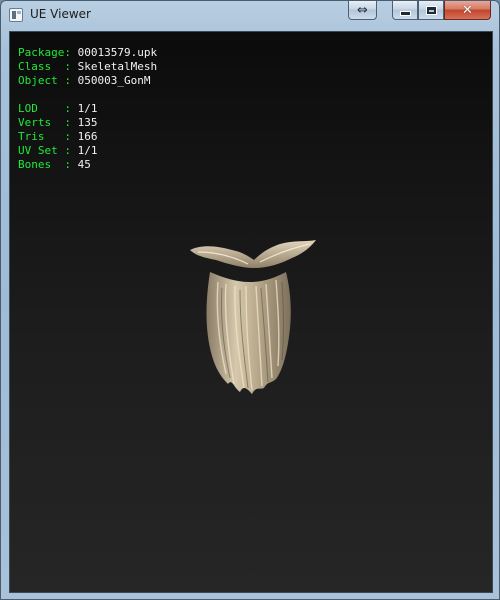 This screenshot has height=600, width=500. I want to click on info-label: Class :, so click(44, 66).